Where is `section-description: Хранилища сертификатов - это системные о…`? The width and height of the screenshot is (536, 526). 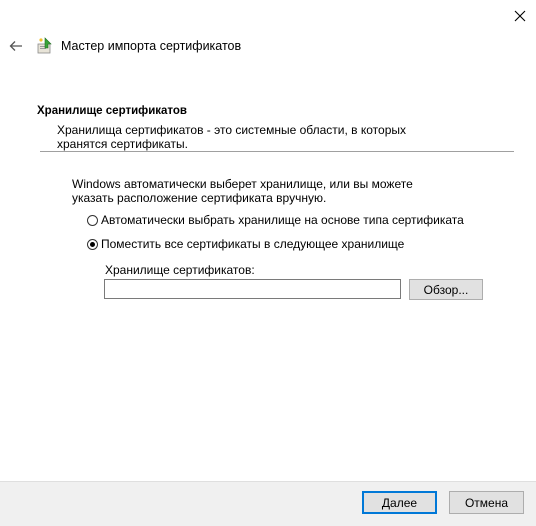
section-description: Хранилища сертификатов - это системные о… is located at coordinates (231, 137).